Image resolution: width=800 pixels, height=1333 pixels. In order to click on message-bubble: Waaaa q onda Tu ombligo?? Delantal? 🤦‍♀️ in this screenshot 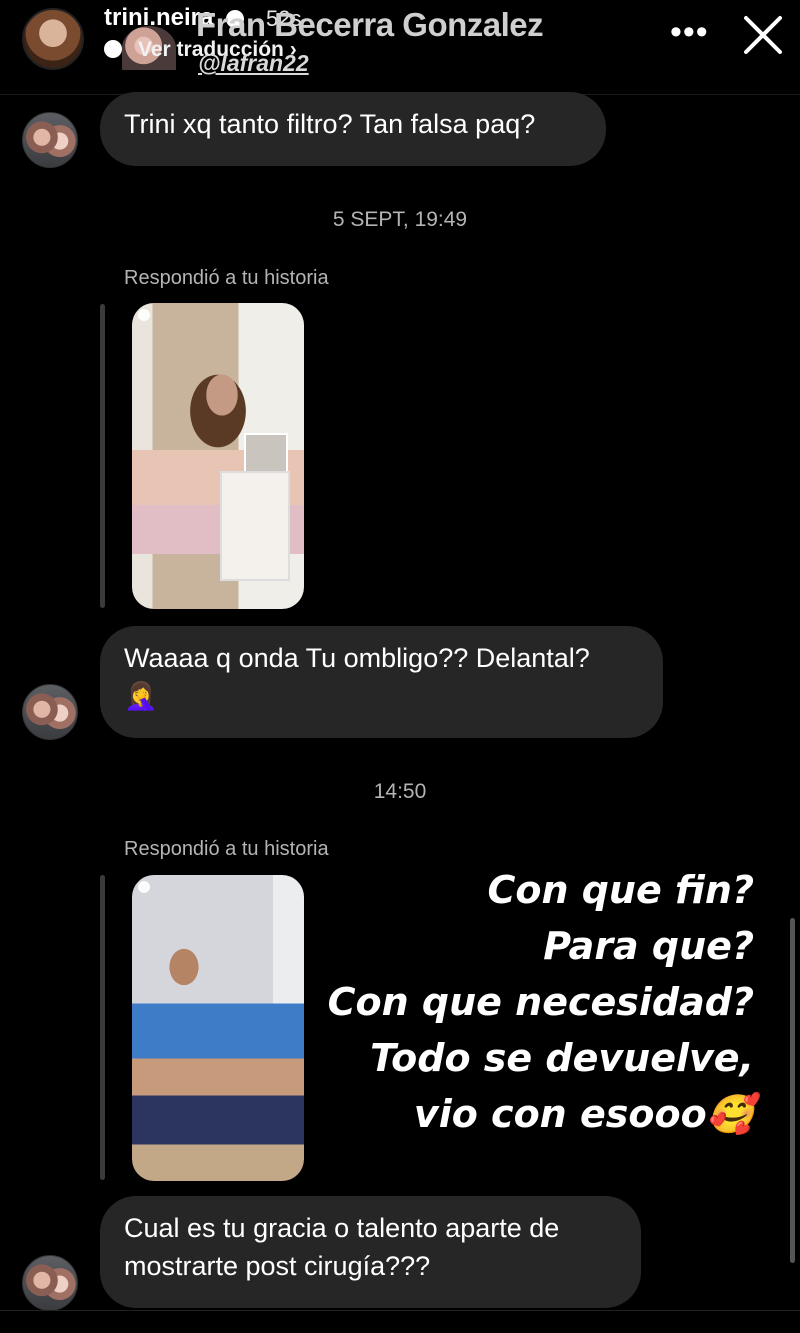, I will do `click(381, 682)`.